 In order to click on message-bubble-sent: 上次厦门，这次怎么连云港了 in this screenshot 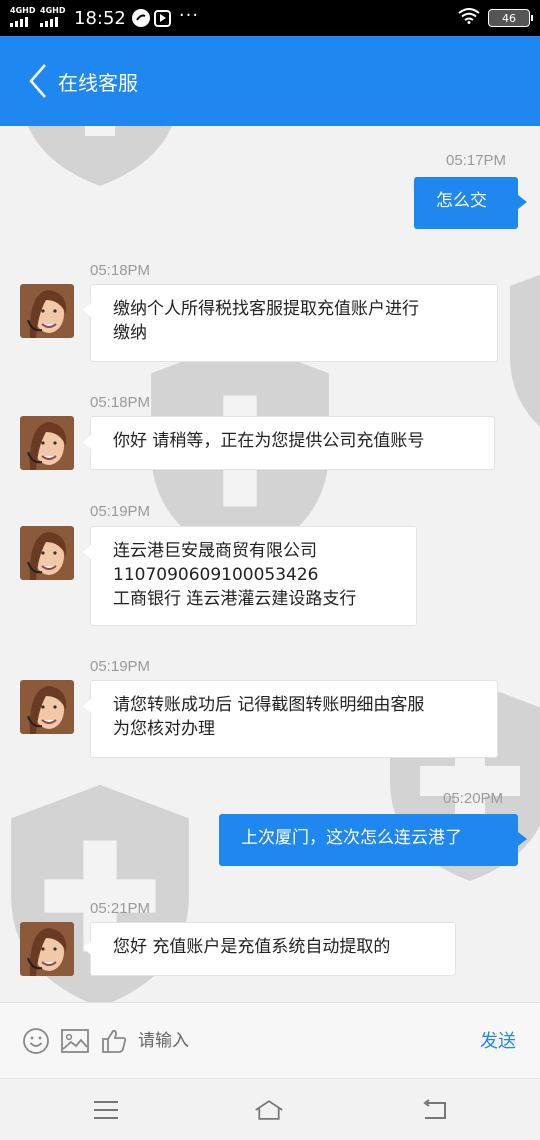, I will do `click(373, 840)`.